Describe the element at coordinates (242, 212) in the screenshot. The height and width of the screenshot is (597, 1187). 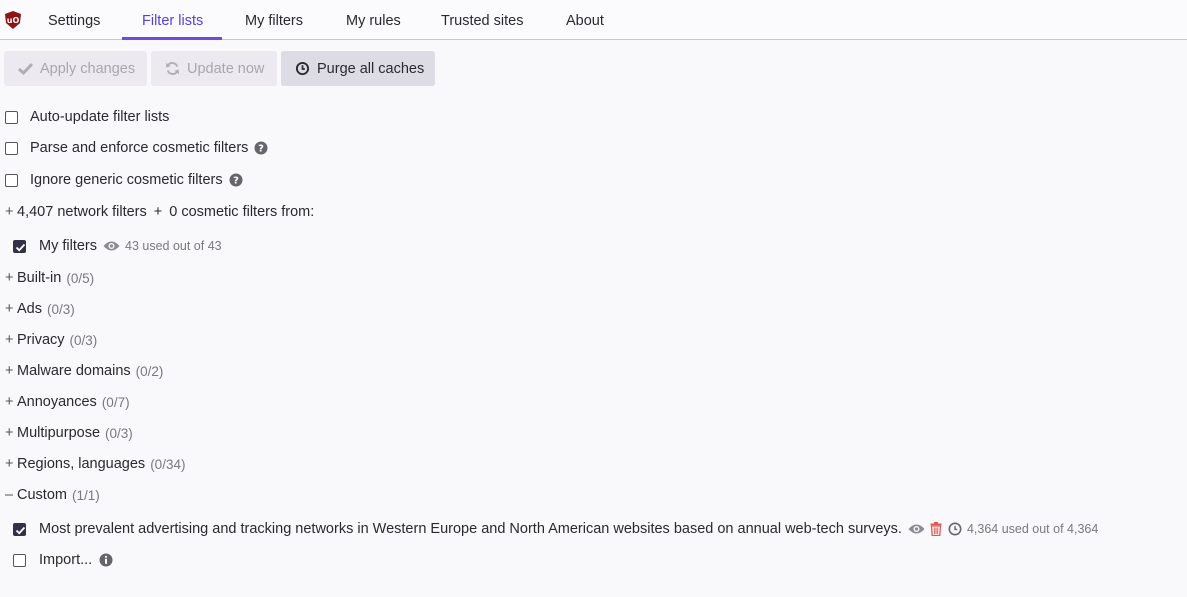
I see `cosmetic-filter-count: 0 cosmetic filters from:` at that location.